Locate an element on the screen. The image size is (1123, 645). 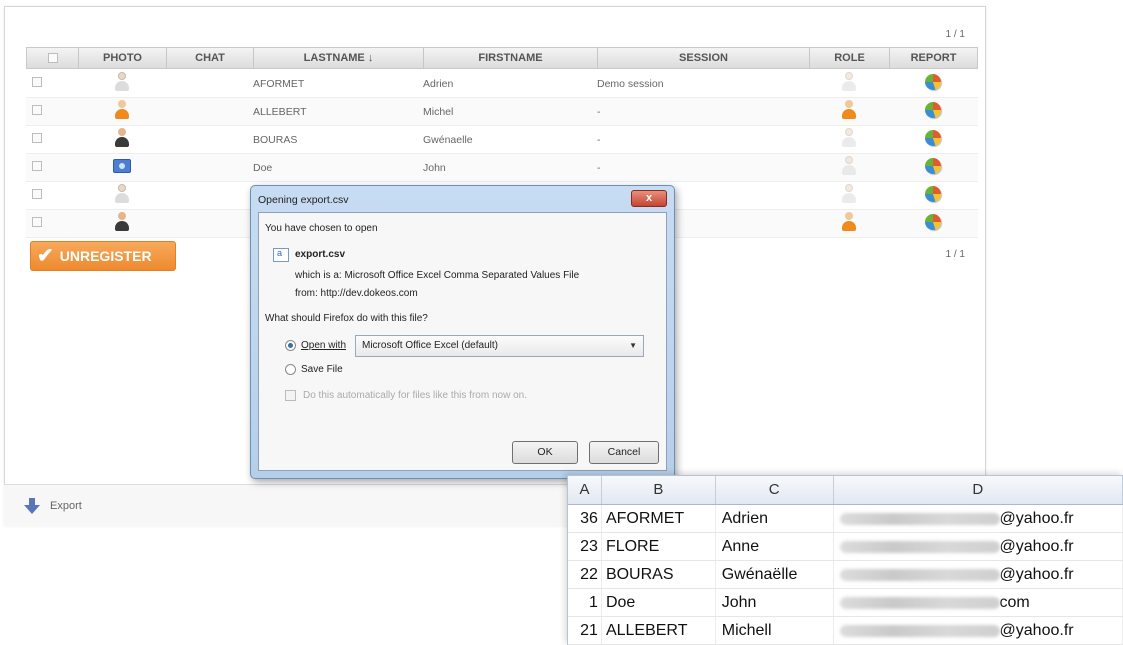
spreadsheet-header: A B C D is located at coordinates (845, 490).